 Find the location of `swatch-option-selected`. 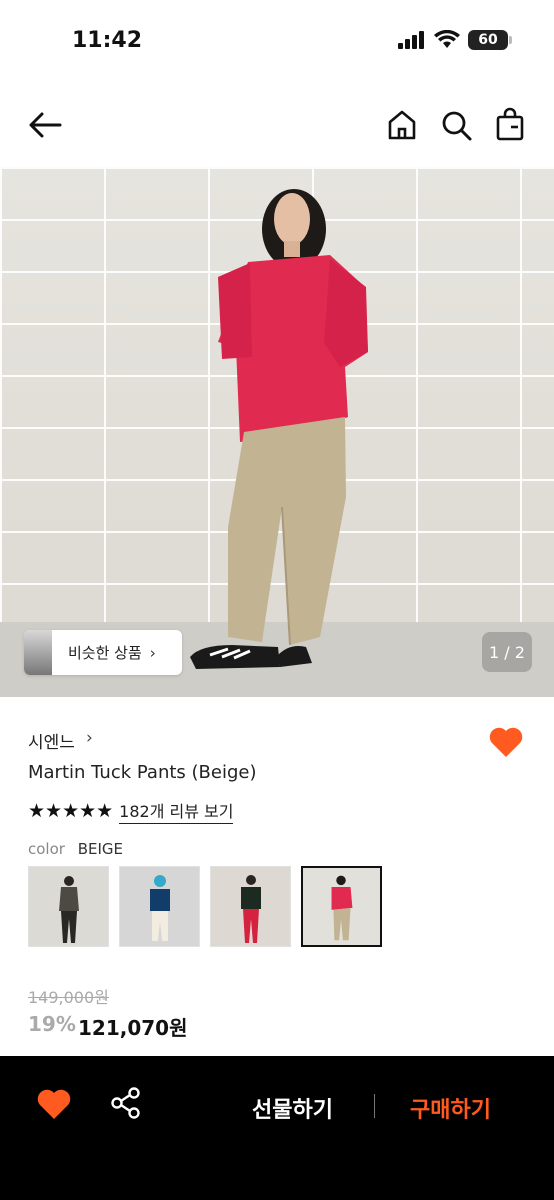

swatch-option-selected is located at coordinates (341, 906).